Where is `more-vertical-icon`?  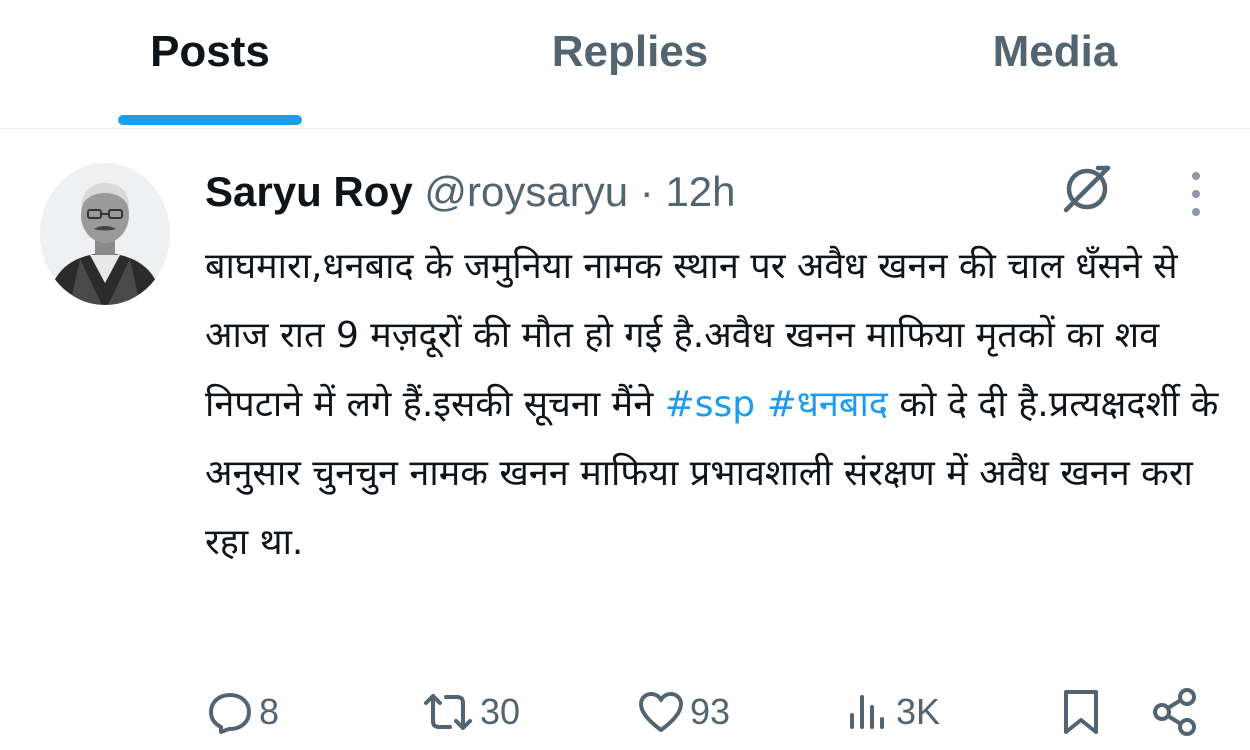
more-vertical-icon is located at coordinates (1196, 194).